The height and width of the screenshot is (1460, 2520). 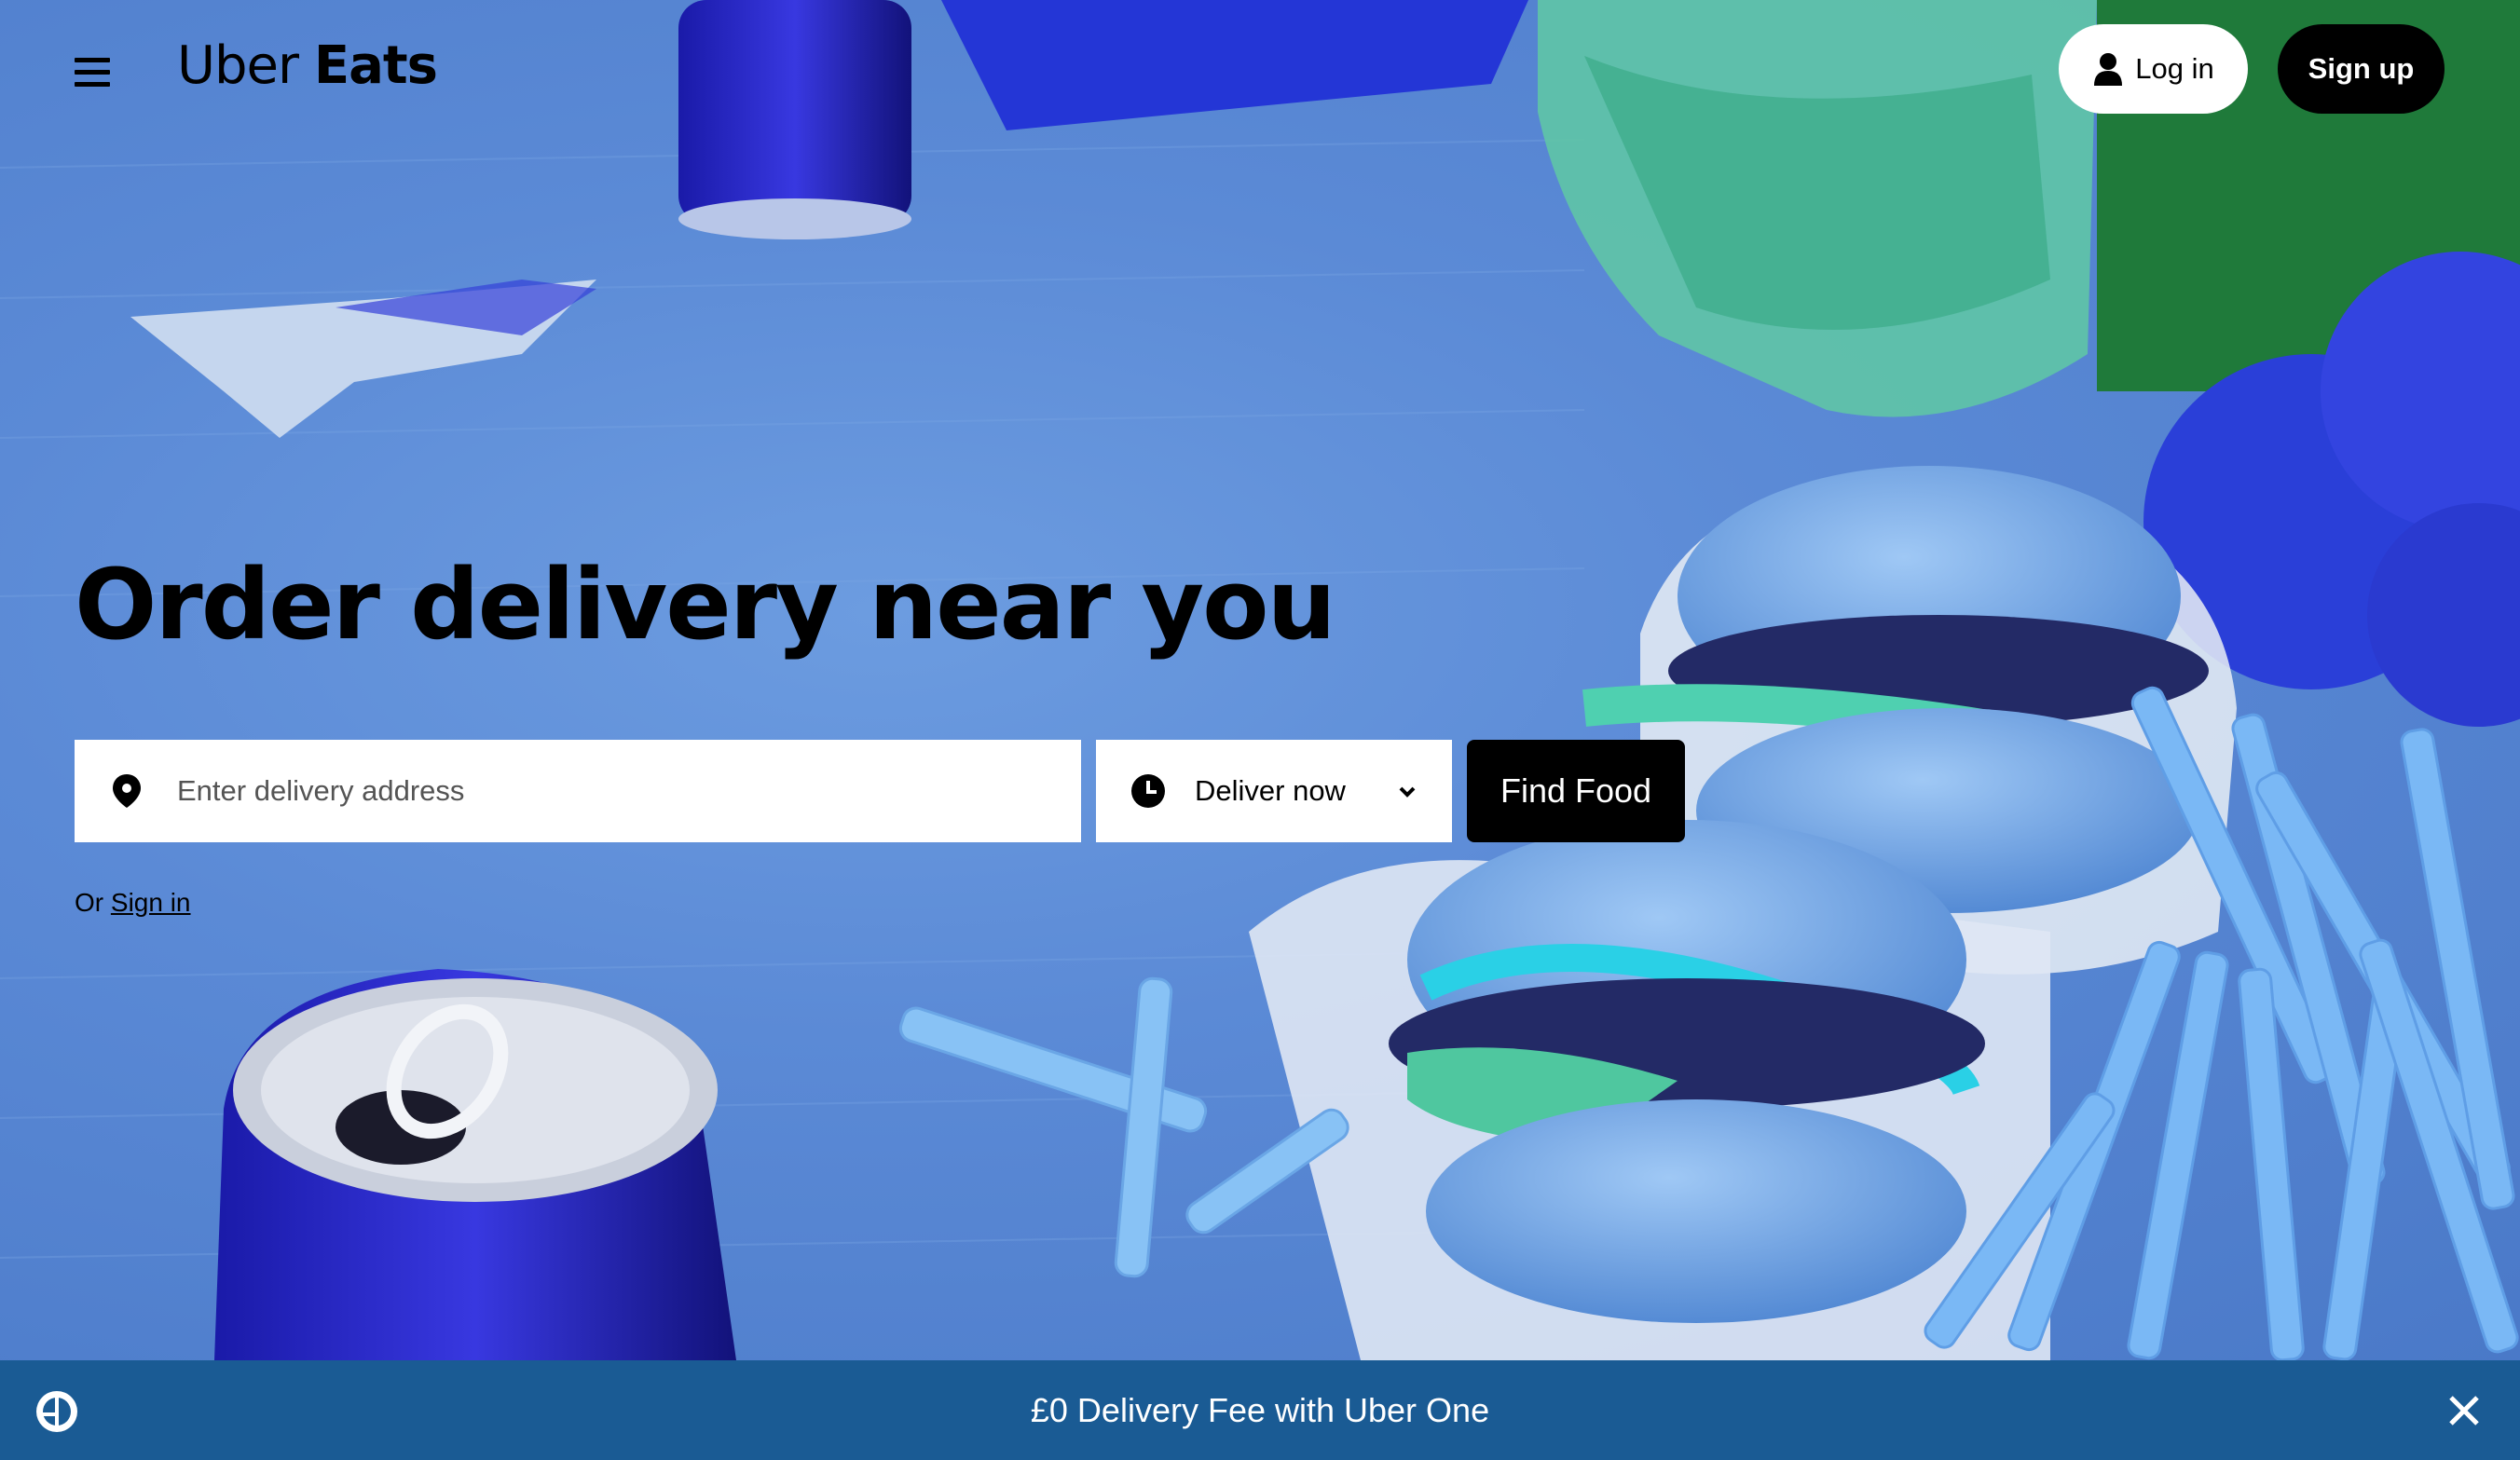 I want to click on signup-button: Sign up, so click(x=2361, y=69).